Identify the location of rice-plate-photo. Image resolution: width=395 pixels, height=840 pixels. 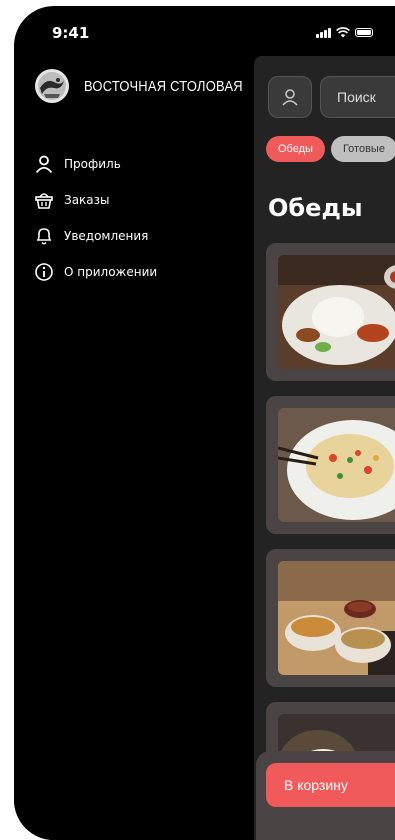
(336, 312).